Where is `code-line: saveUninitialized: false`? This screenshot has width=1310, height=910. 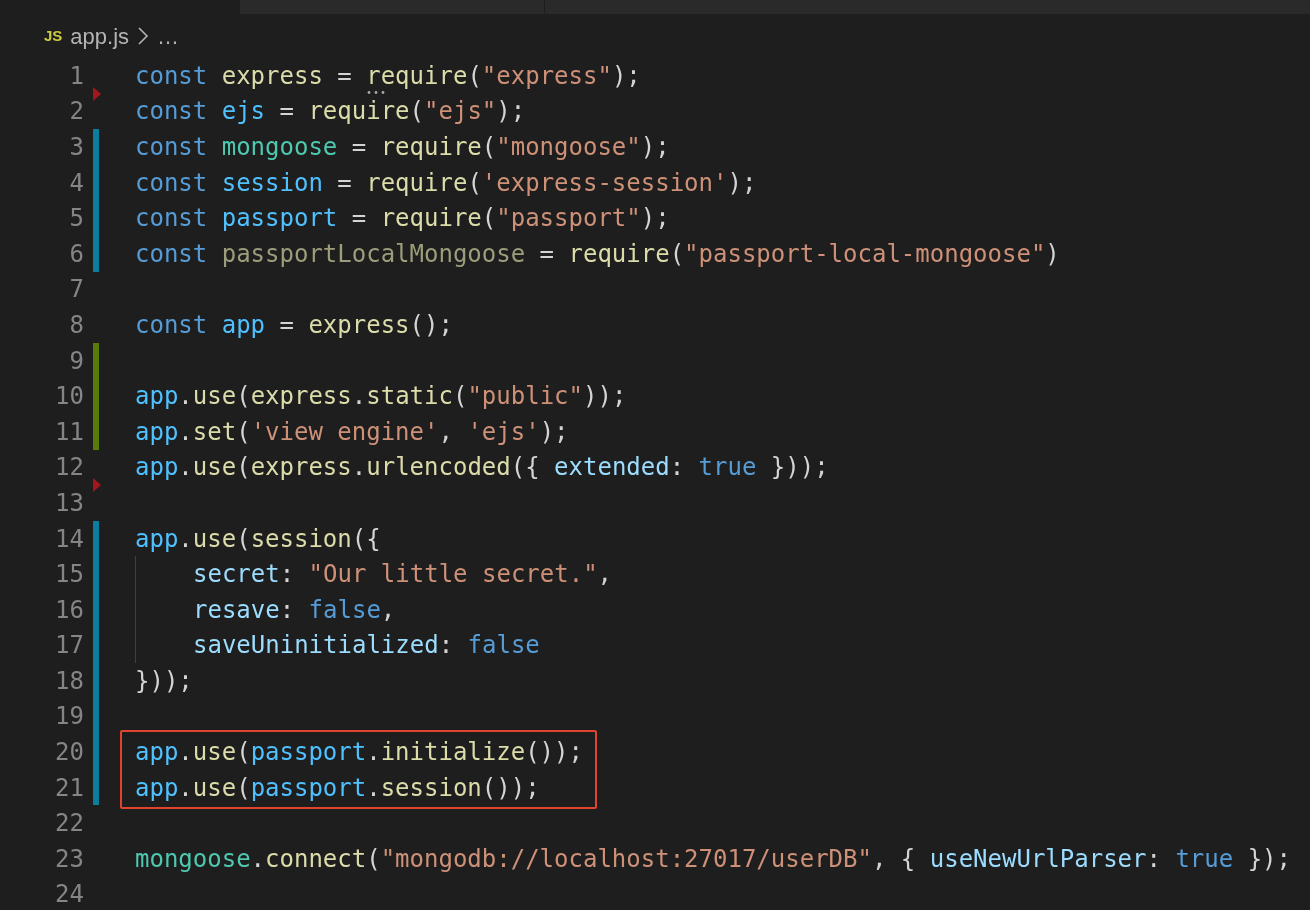
code-line: saveUninitialized: false is located at coordinates (366, 645).